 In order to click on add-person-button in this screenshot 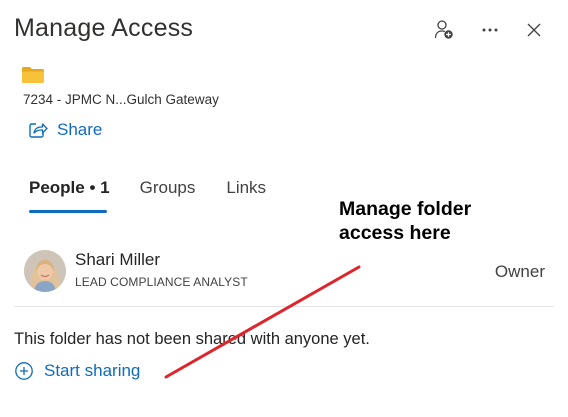, I will do `click(444, 30)`.